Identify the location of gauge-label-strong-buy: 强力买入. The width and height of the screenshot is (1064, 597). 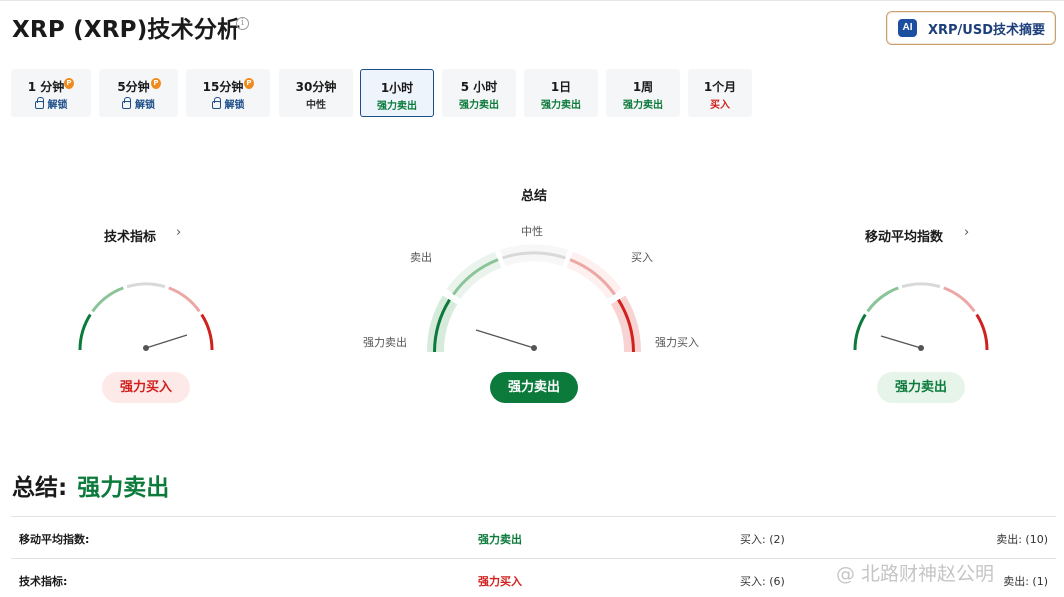
(677, 342).